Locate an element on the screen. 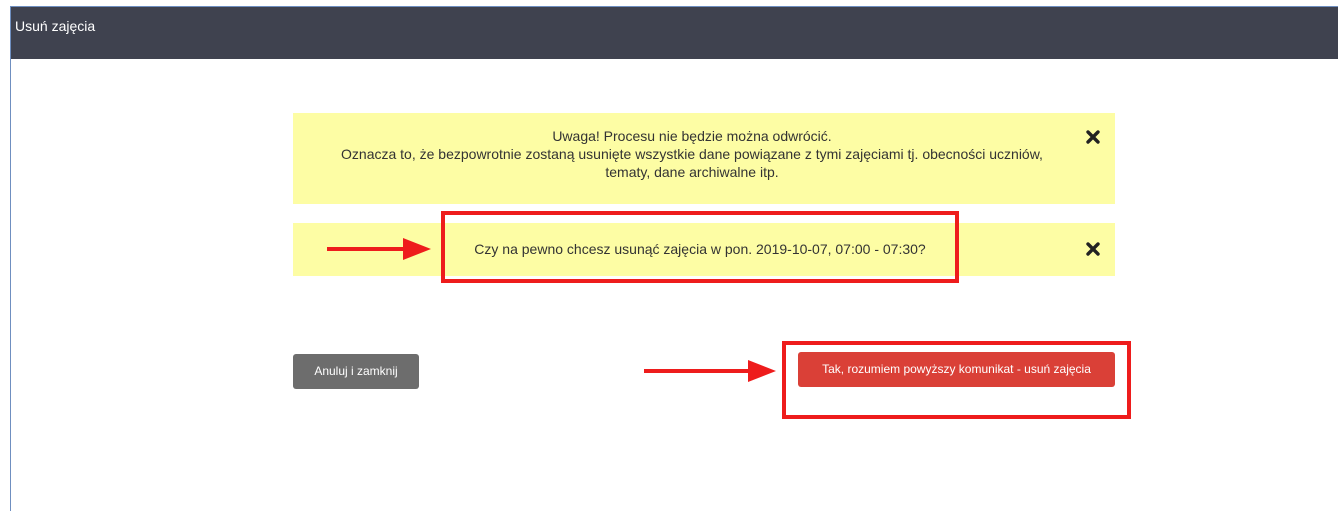 The height and width of the screenshot is (511, 1338). dialog-header: Usuń zajęcia is located at coordinates (674, 33).